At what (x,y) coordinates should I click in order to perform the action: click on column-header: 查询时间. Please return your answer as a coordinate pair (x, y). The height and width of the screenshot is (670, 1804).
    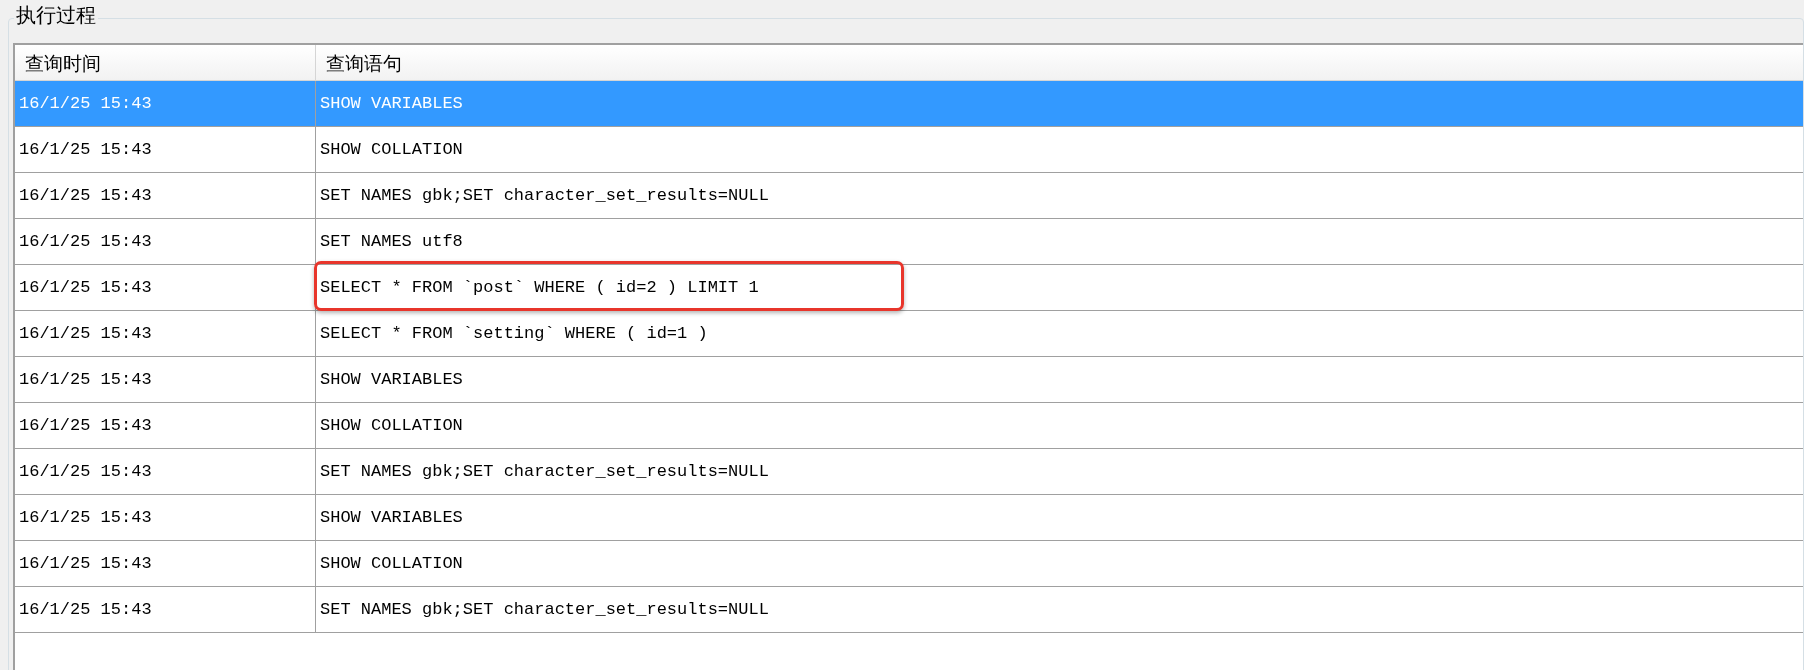
    Looking at the image, I should click on (165, 62).